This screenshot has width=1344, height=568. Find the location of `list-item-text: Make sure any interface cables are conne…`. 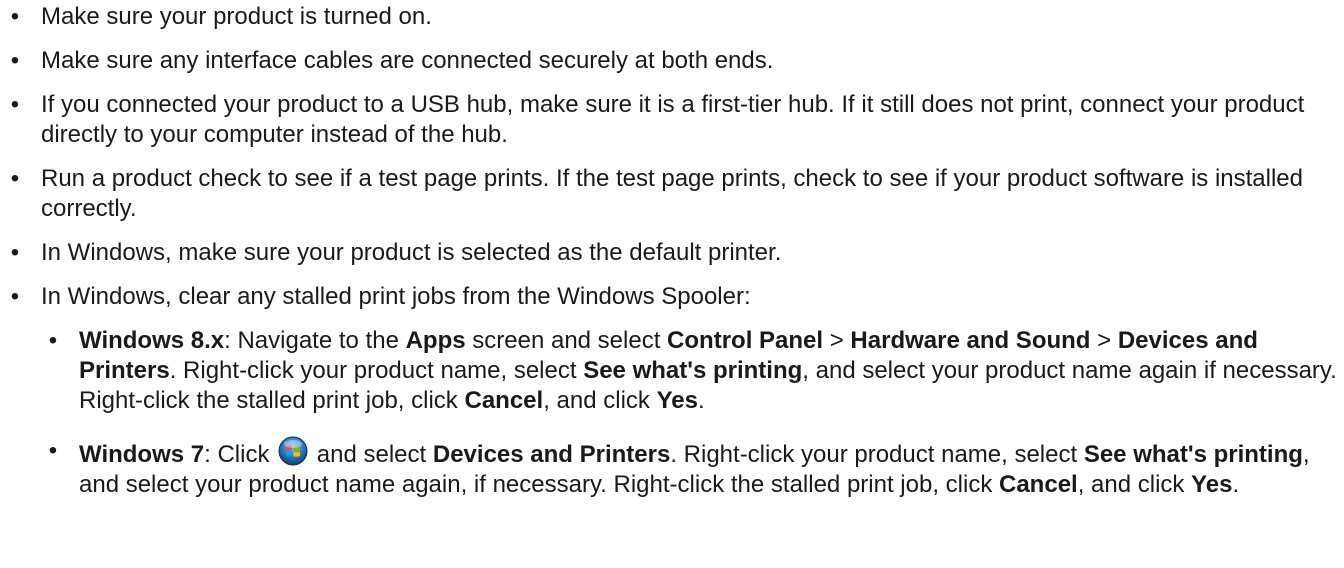

list-item-text: Make sure any interface cables are conne… is located at coordinates (407, 60).